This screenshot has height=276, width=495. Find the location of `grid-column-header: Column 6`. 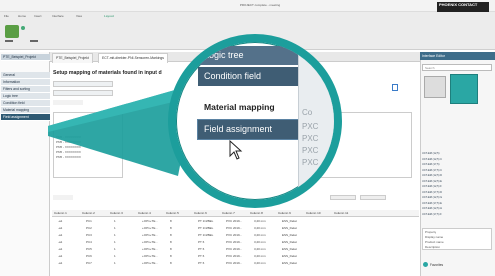

grid-column-header: Column 6 is located at coordinates (200, 213).